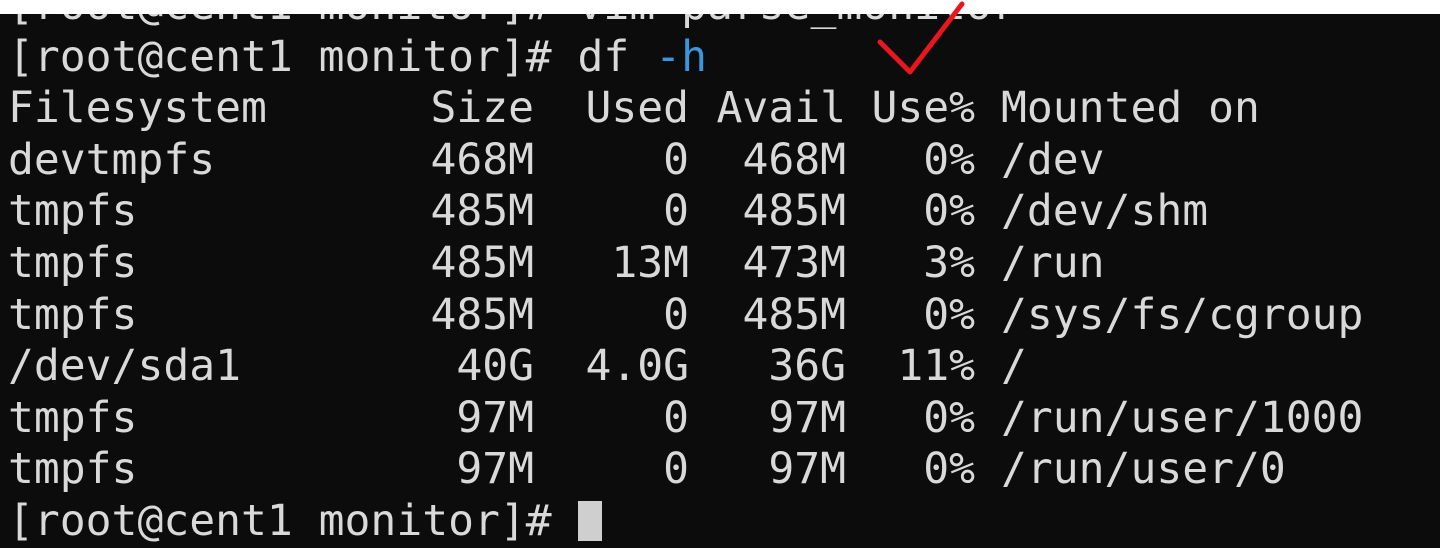  I want to click on header-filesystem: Filesystem, so click(137, 108).